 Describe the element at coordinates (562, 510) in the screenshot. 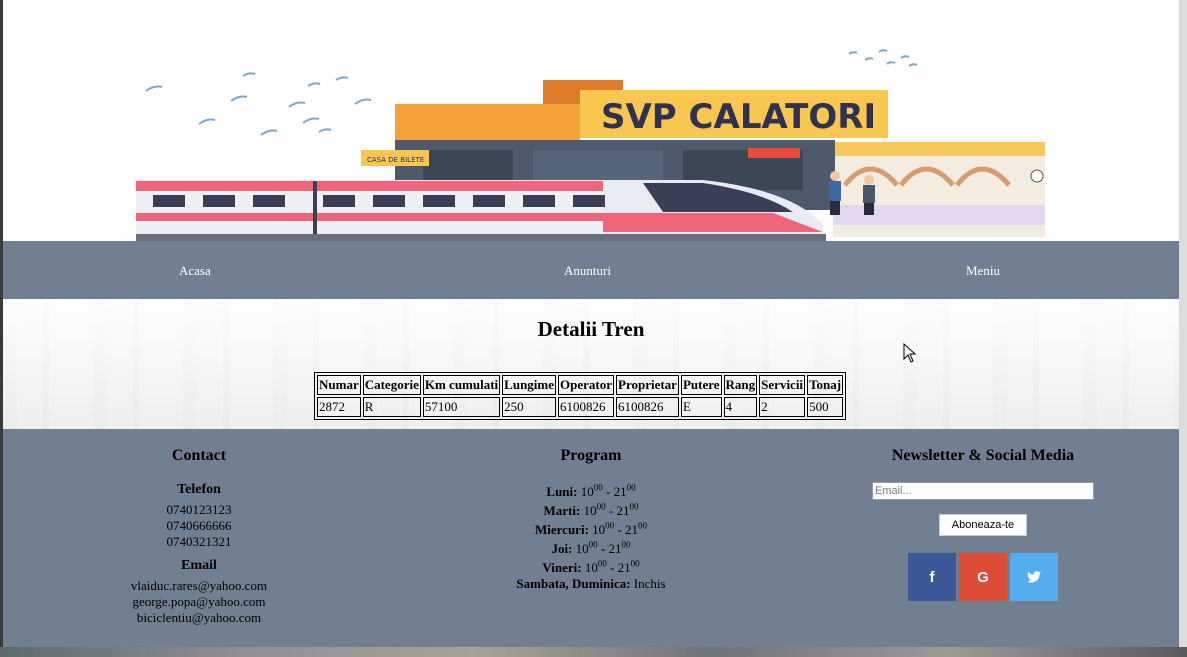

I see `schedule-day: Marti:` at that location.